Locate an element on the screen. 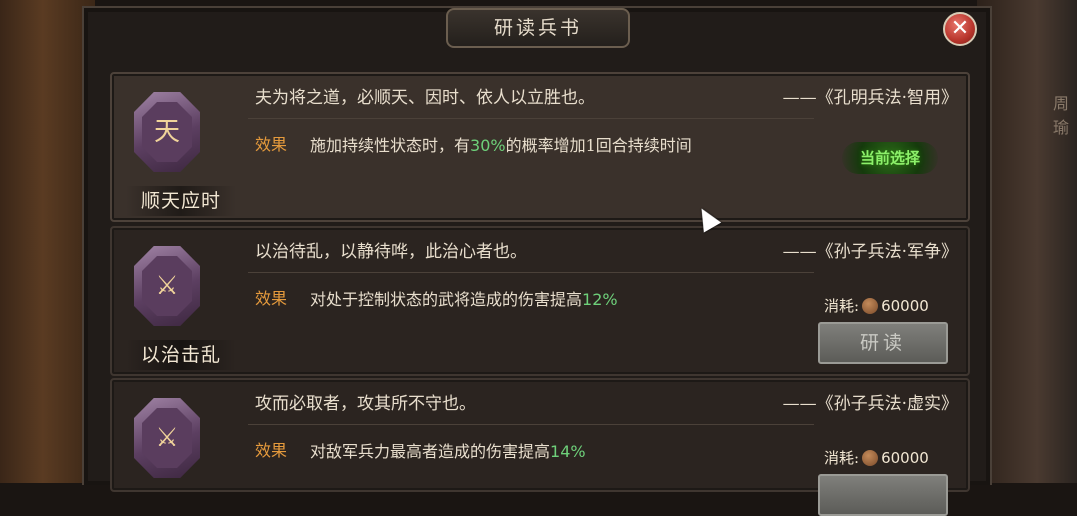 This screenshot has height=516, width=1077. effect-percent: 30% is located at coordinates (488, 145).